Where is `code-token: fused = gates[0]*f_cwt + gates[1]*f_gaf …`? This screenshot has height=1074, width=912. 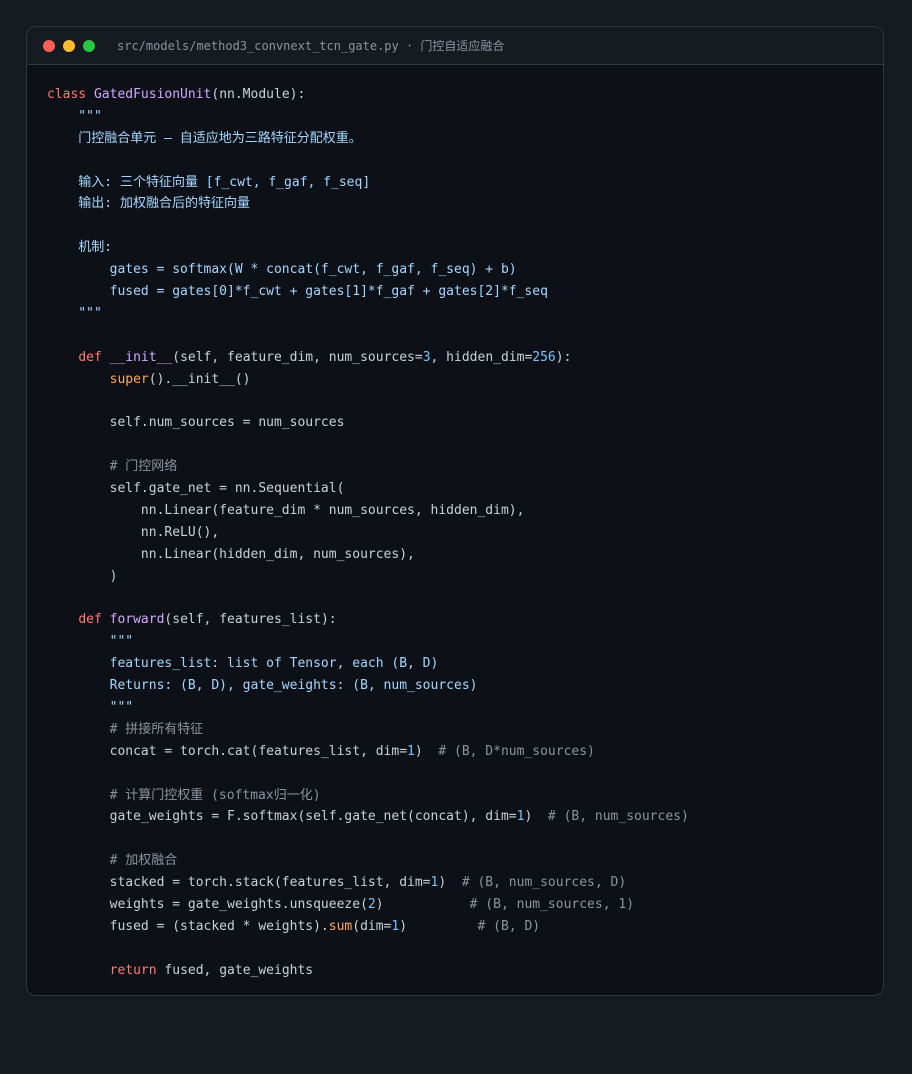 code-token: fused = gates[0]*f_cwt + gates[1]*f_gaf … is located at coordinates (297, 292).